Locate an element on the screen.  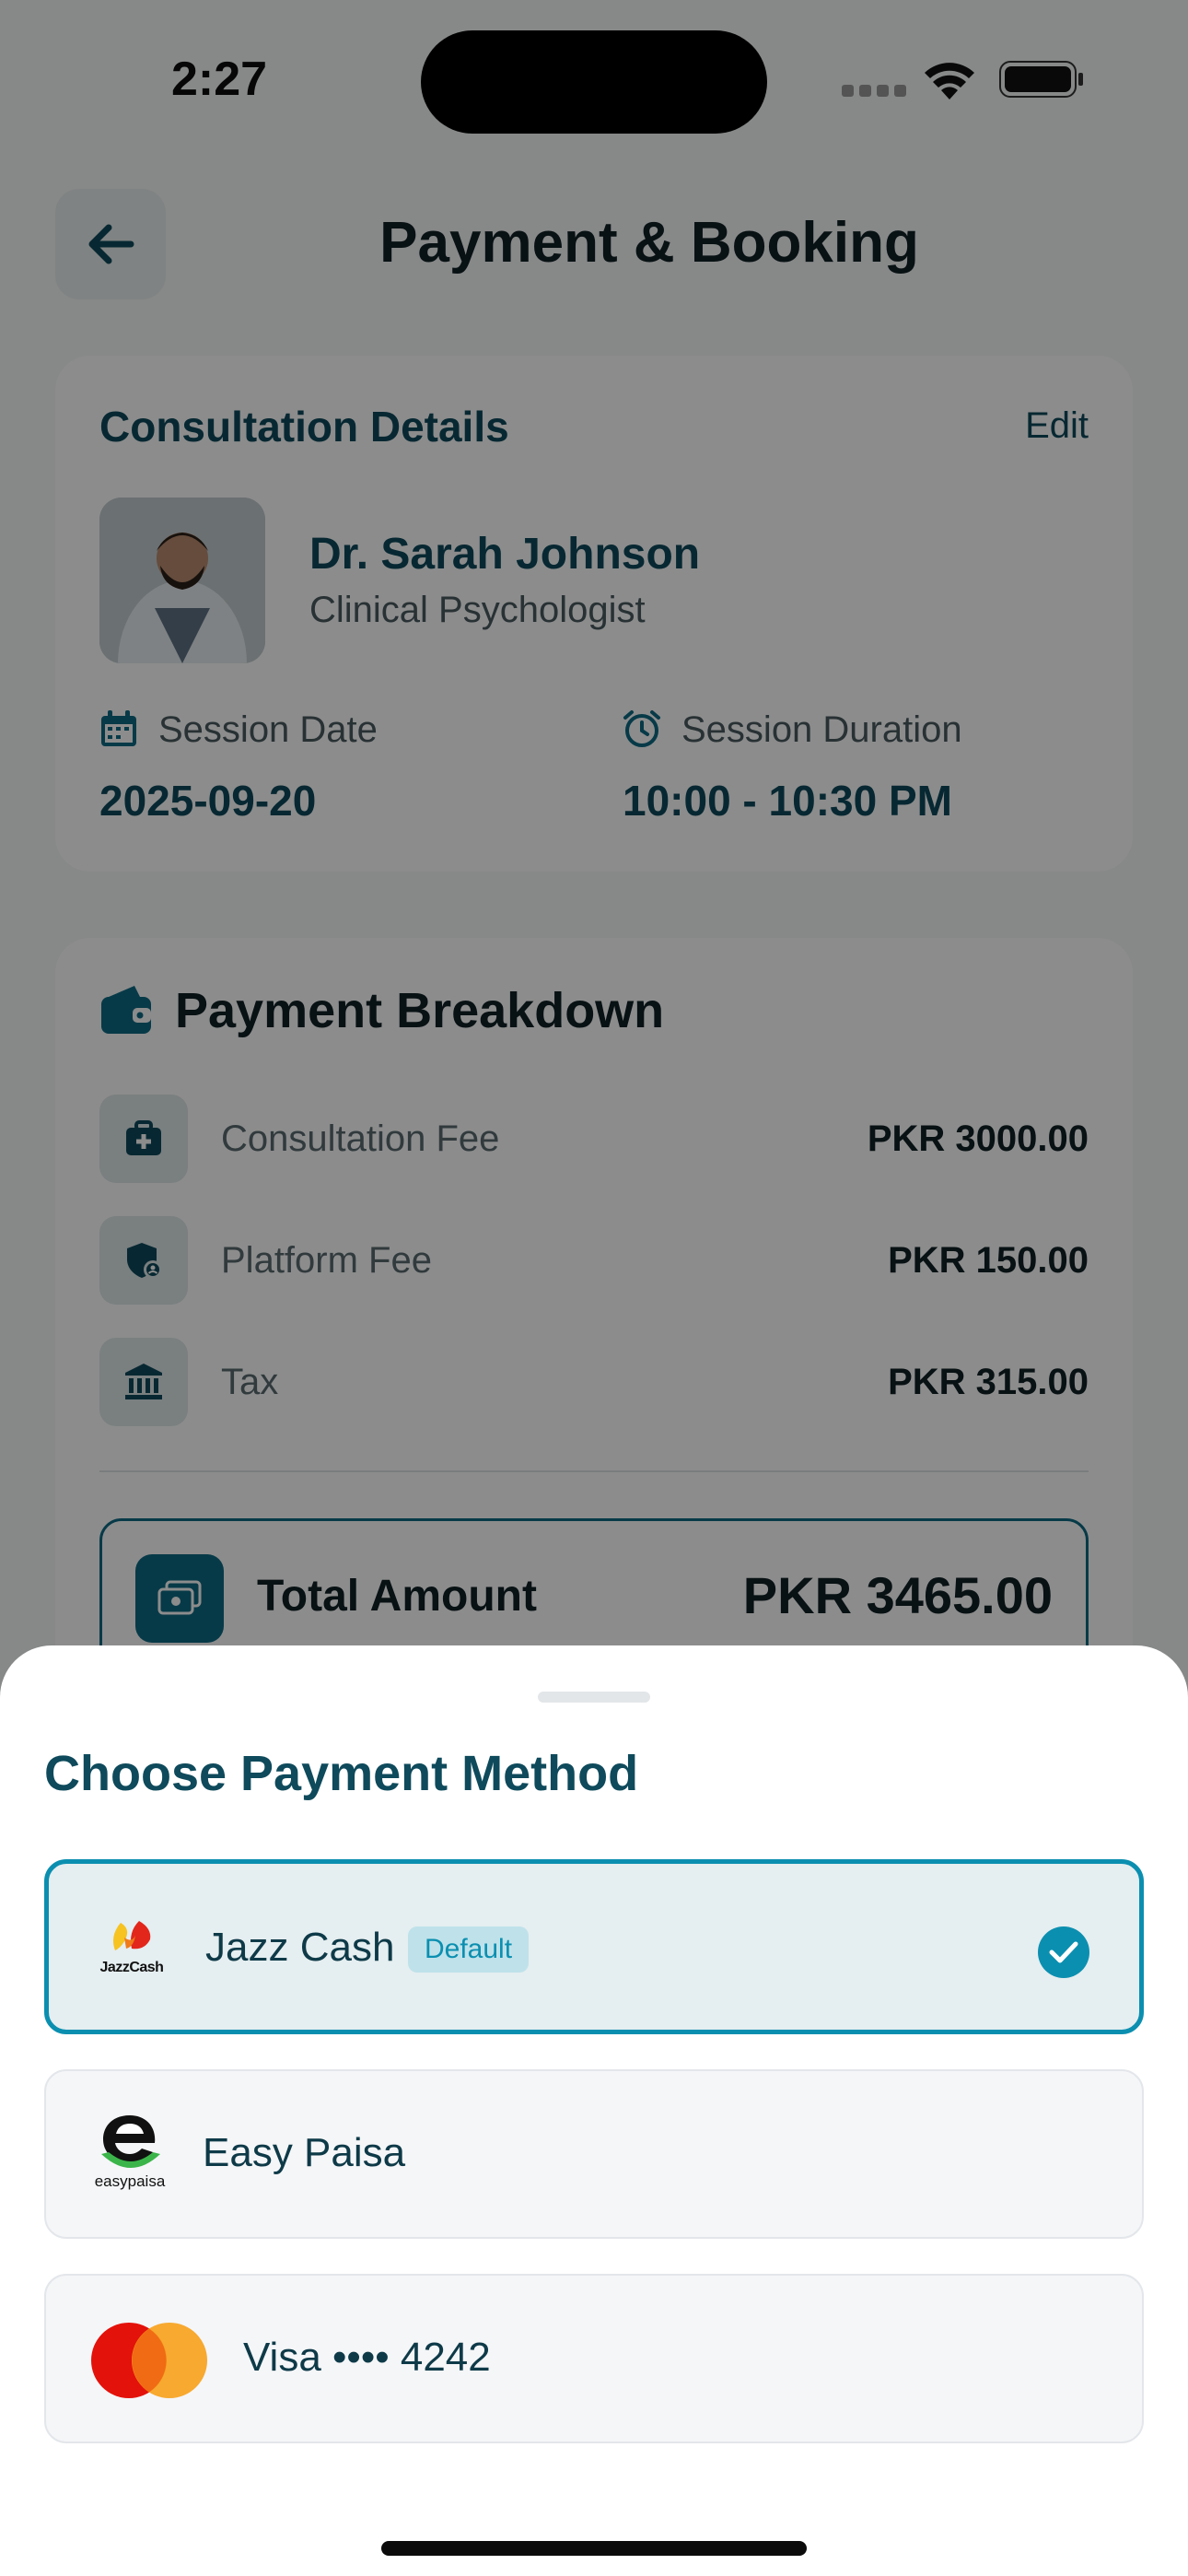
method-label: Jazz Cash is located at coordinates (300, 1948).